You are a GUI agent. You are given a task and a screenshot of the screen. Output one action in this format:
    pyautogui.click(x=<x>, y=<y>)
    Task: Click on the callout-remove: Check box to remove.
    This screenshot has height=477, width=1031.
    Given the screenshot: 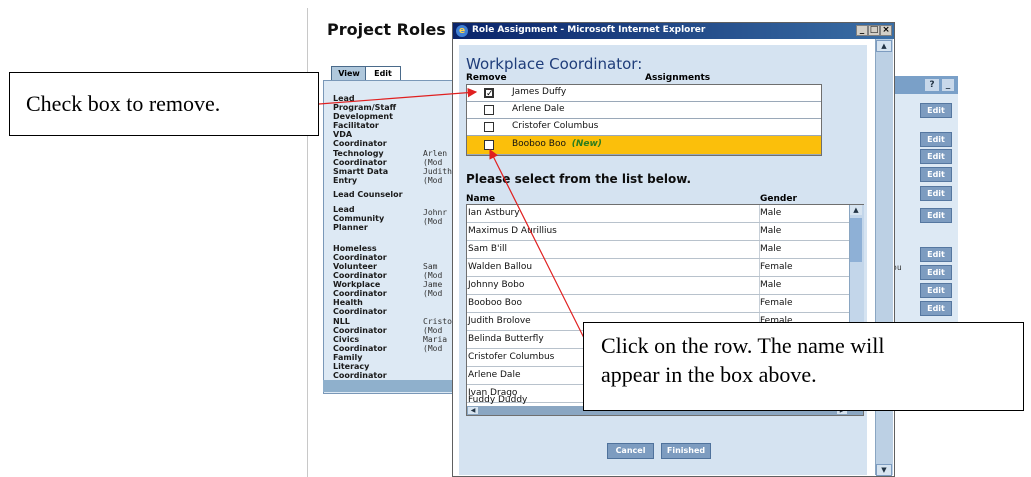 What is the action you would take?
    pyautogui.click(x=164, y=104)
    